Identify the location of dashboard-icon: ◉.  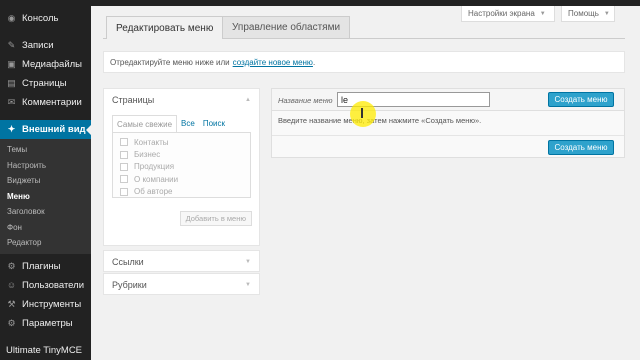
(11, 18).